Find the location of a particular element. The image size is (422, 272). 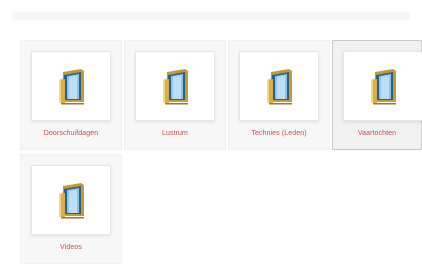

folder-tile-doorschuifdagen: Doorschuifdagen is located at coordinates (71, 95).